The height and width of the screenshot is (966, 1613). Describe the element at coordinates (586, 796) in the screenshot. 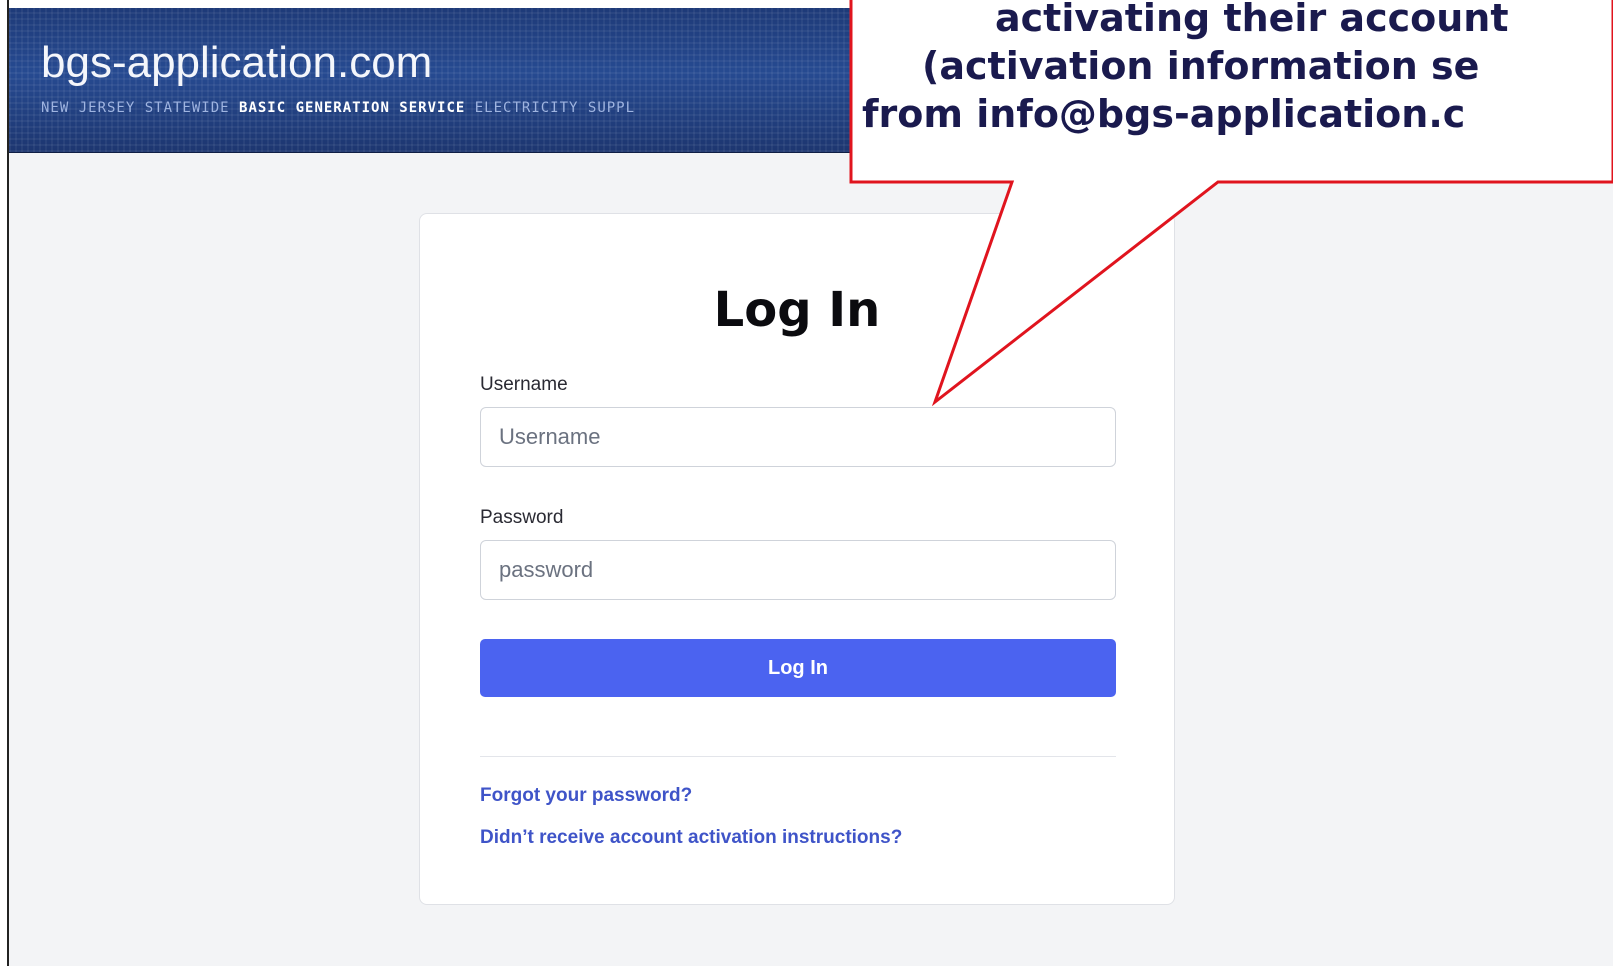

I see `forgot-password-link: Forgot your password?` at that location.